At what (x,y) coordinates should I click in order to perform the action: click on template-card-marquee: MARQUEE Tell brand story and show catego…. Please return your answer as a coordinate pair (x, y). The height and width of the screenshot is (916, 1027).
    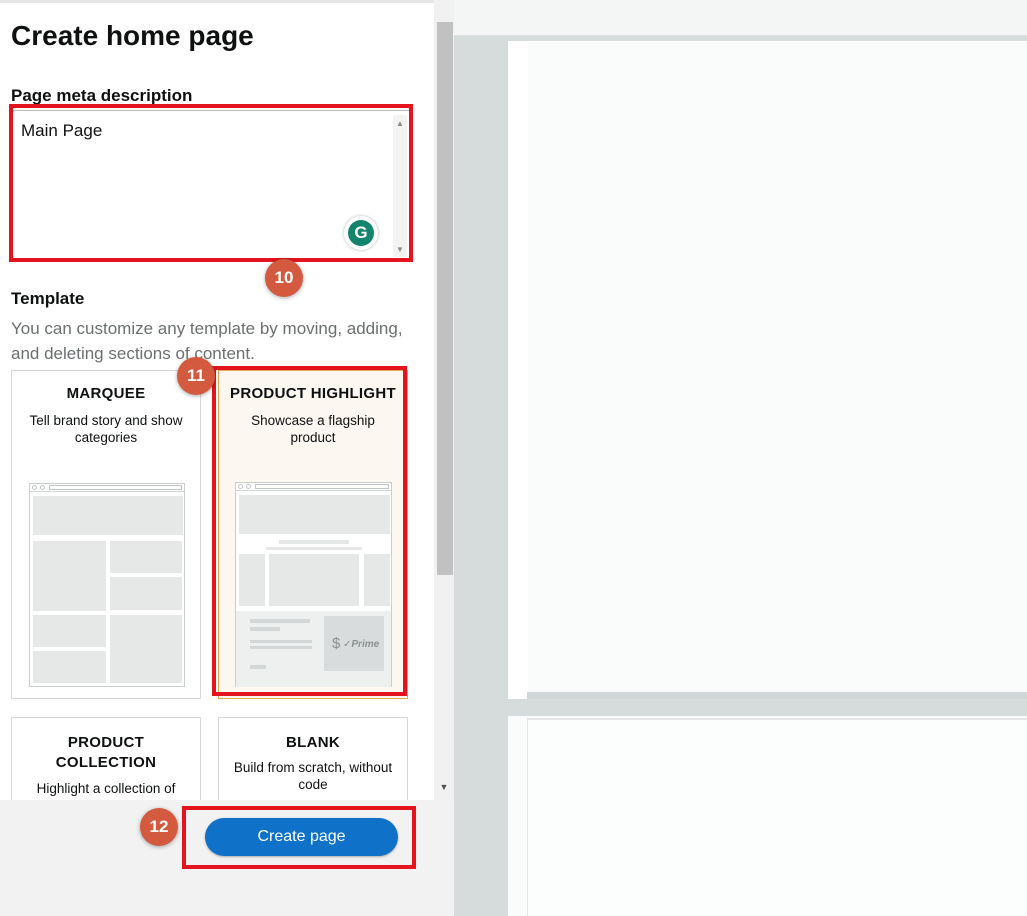
    Looking at the image, I should click on (106, 534).